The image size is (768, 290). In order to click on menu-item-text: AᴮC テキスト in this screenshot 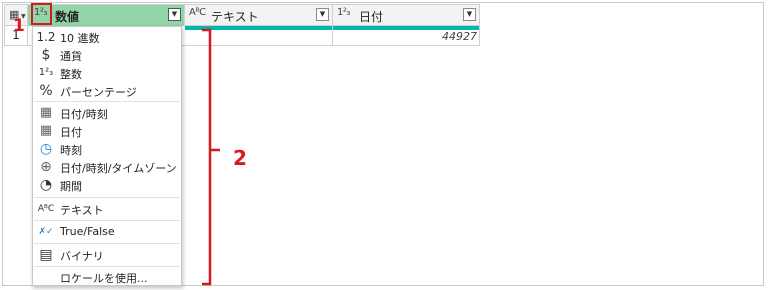, I will do `click(107, 209)`.